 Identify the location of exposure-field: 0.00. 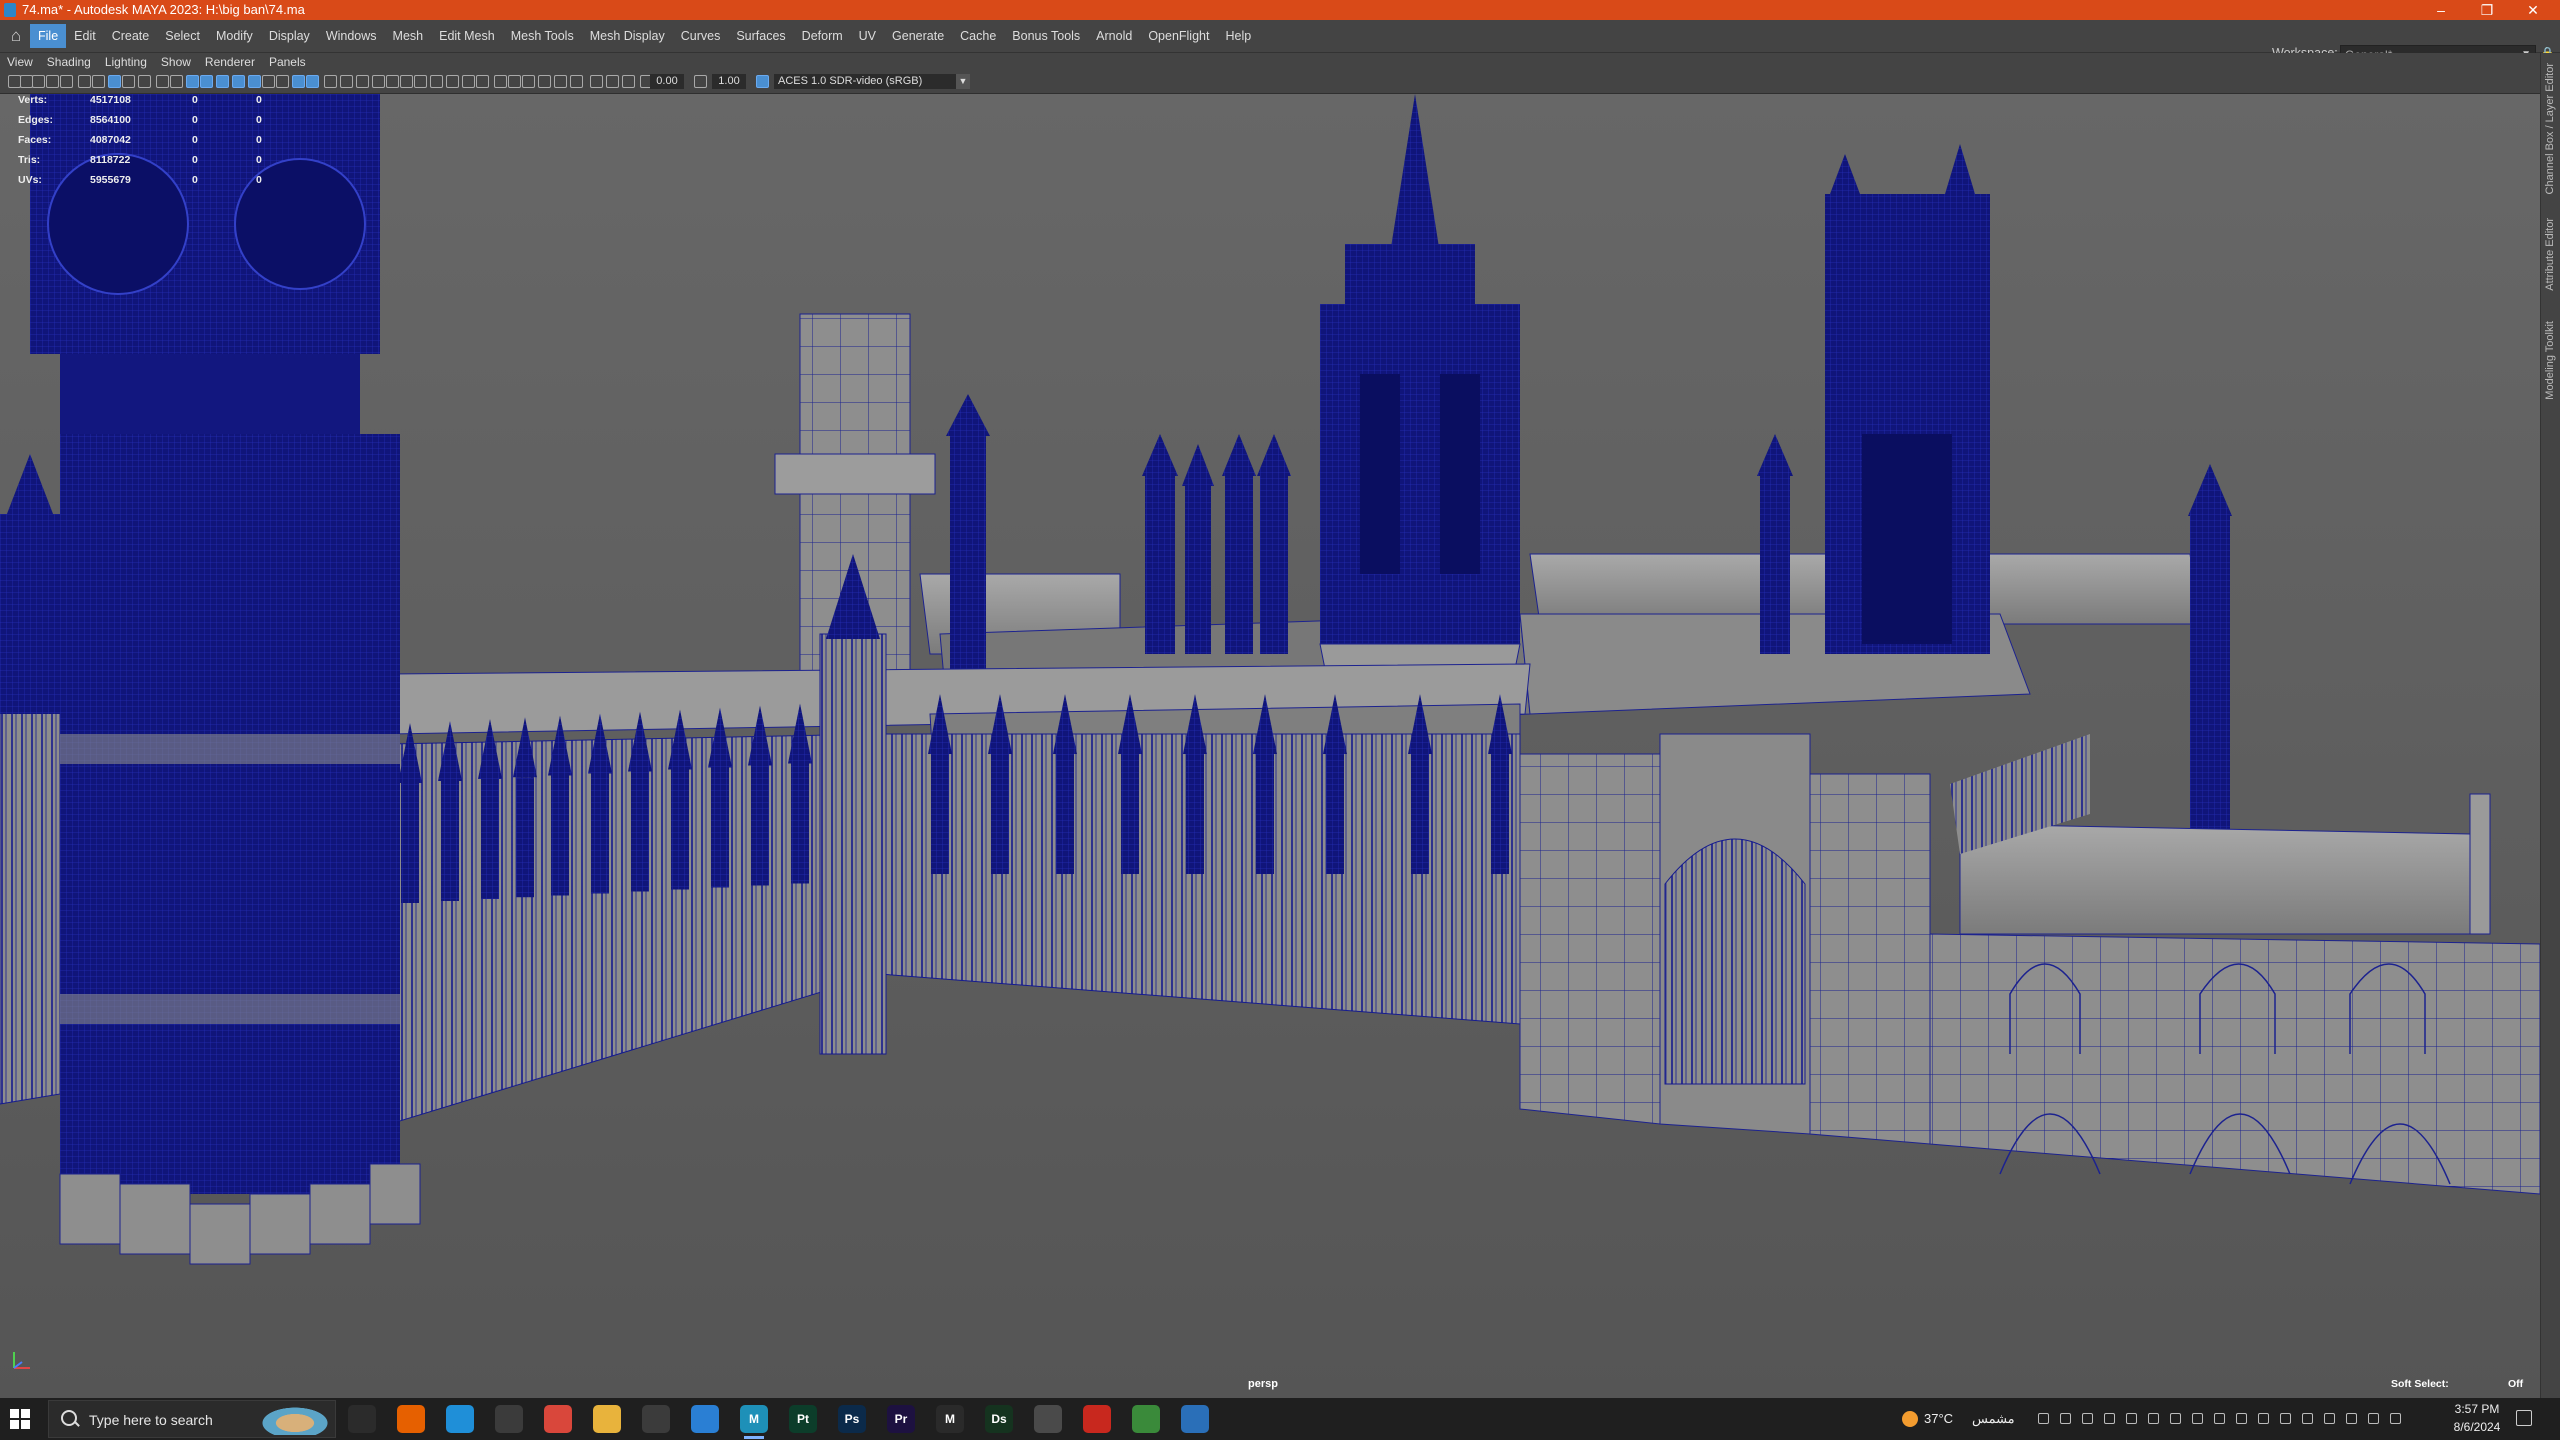
(667, 81).